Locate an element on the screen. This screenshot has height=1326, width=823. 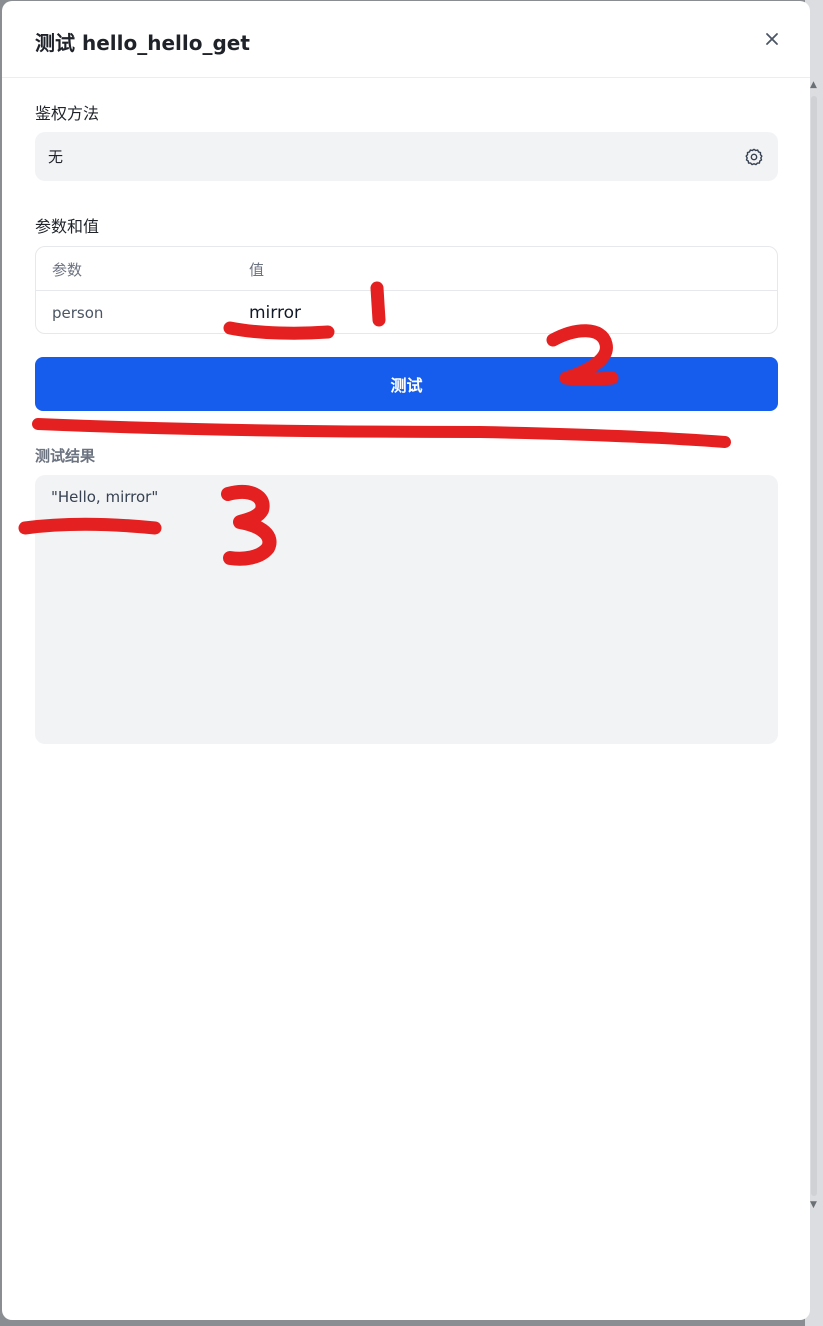
close-button is located at coordinates (772, 39).